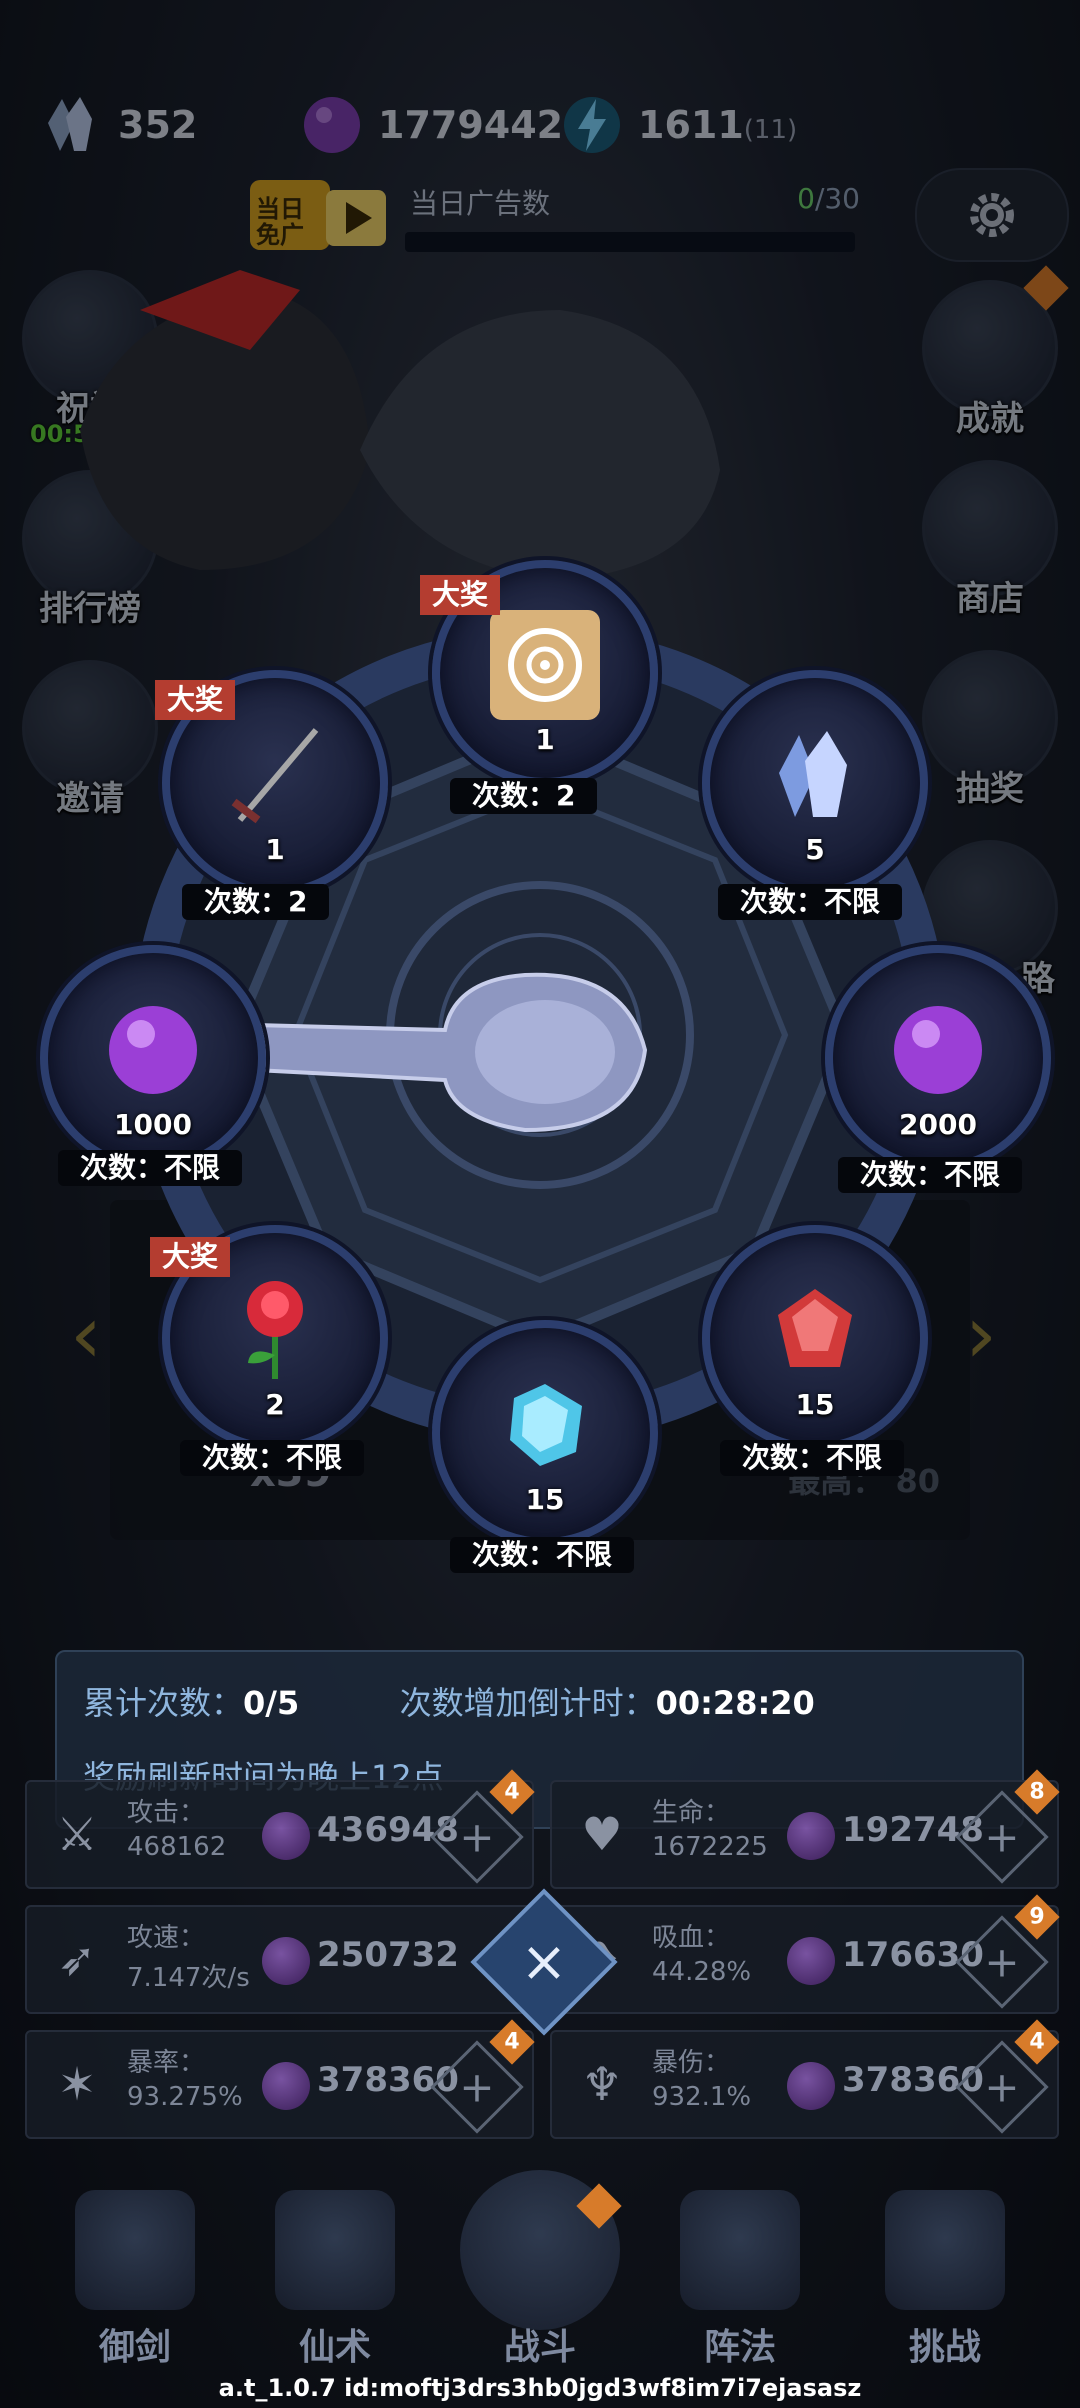  What do you see at coordinates (166, 1938) in the screenshot?
I see `stat-name: 攻速：` at bounding box center [166, 1938].